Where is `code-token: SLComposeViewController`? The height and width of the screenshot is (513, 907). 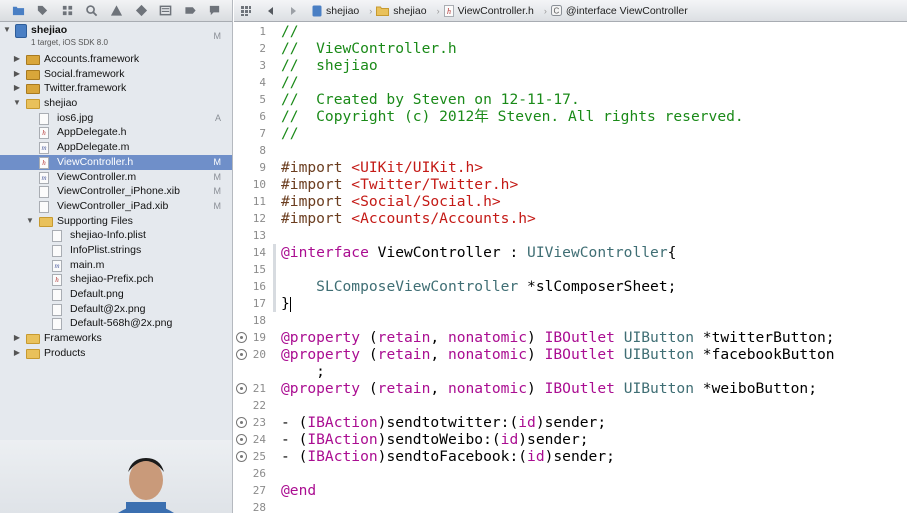 code-token: SLComposeViewController is located at coordinates (417, 286).